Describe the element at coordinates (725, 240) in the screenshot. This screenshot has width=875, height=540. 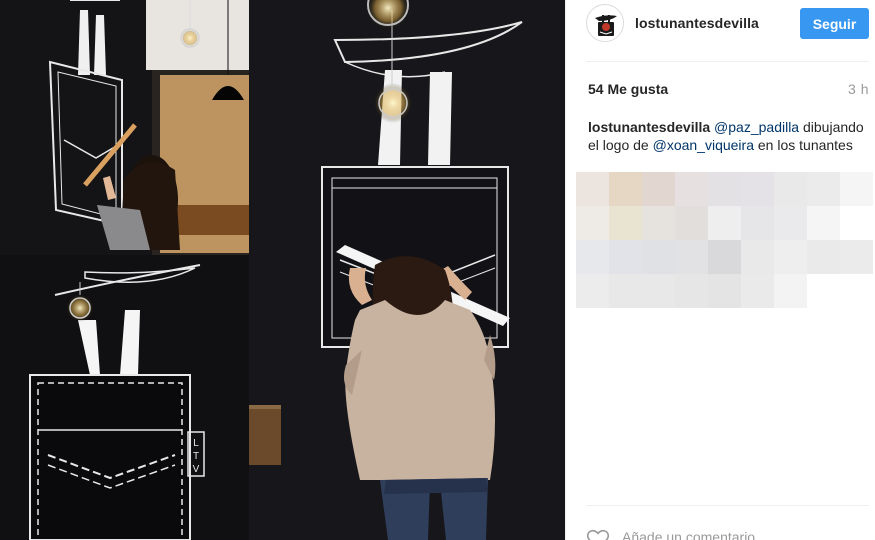
I see `pixelated-comments` at that location.